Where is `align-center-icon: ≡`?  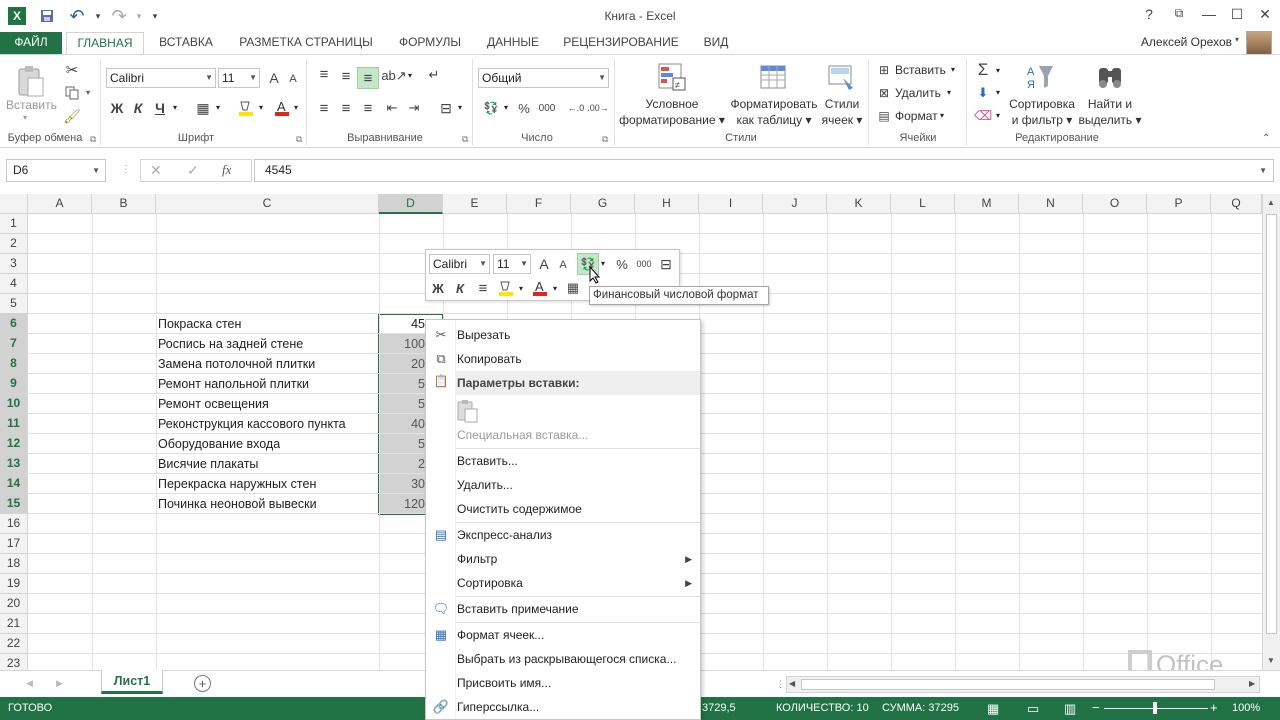
align-center-icon: ≡ is located at coordinates (346, 108).